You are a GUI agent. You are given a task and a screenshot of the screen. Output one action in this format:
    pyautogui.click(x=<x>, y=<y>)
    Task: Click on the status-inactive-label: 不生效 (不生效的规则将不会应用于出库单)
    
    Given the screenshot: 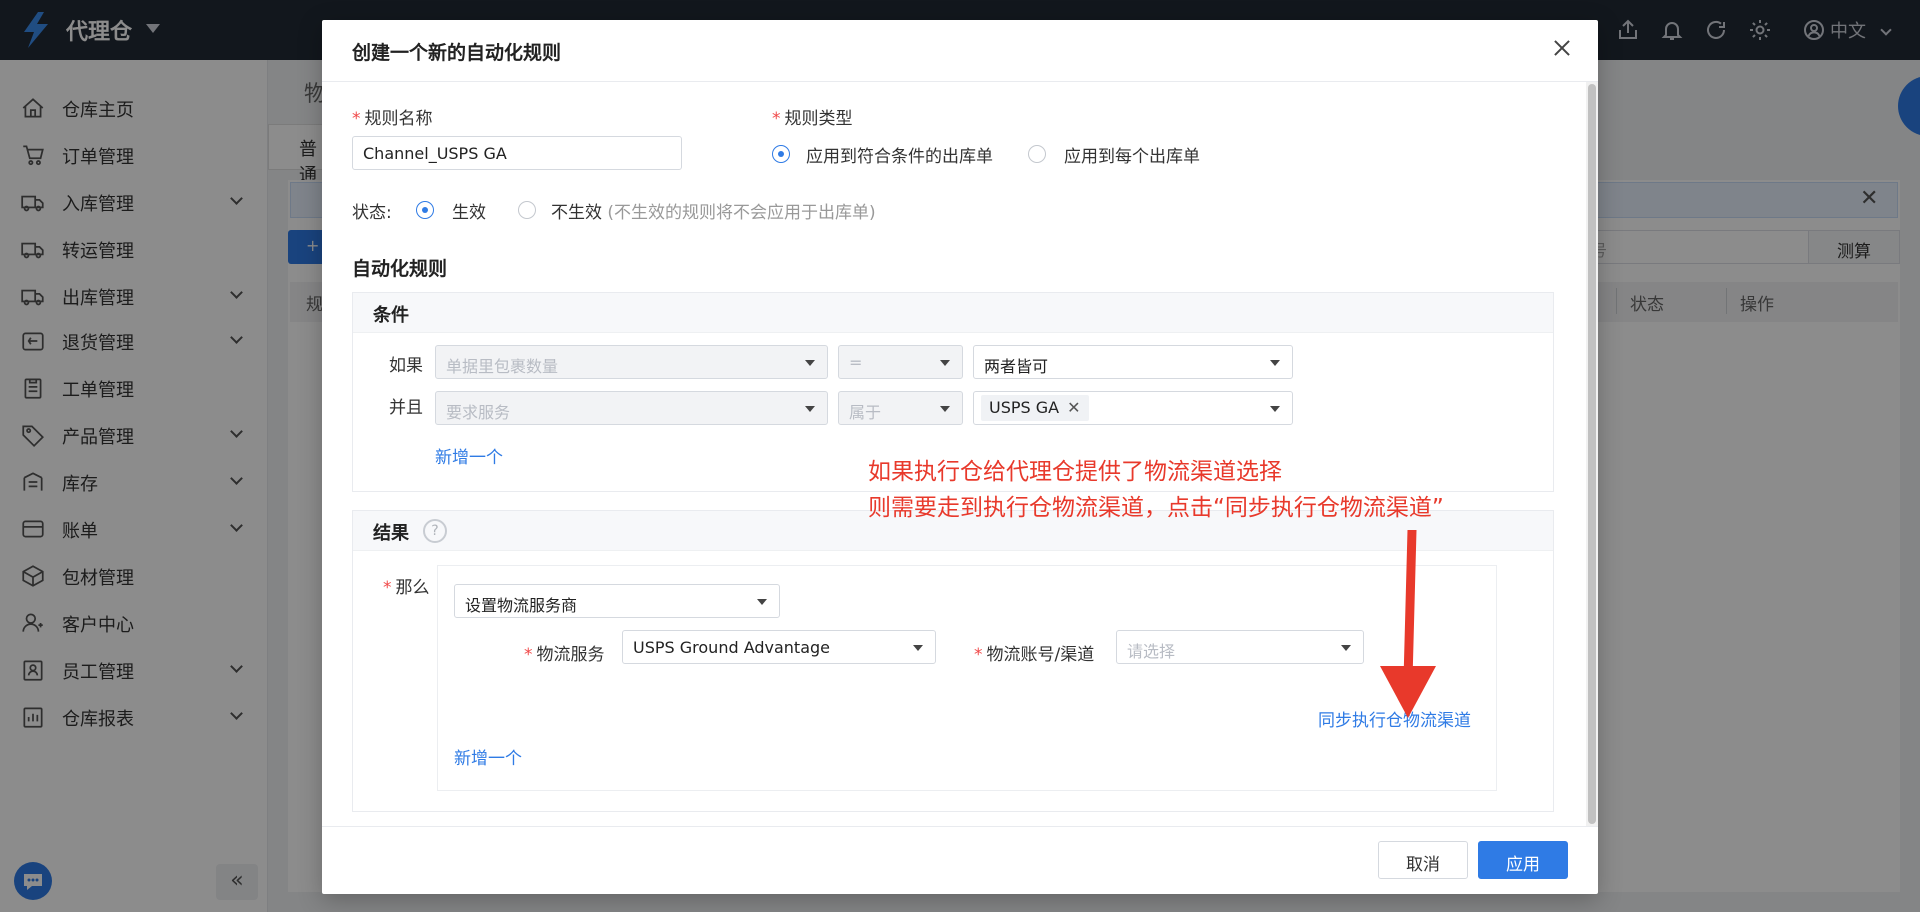 What is the action you would take?
    pyautogui.click(x=713, y=210)
    